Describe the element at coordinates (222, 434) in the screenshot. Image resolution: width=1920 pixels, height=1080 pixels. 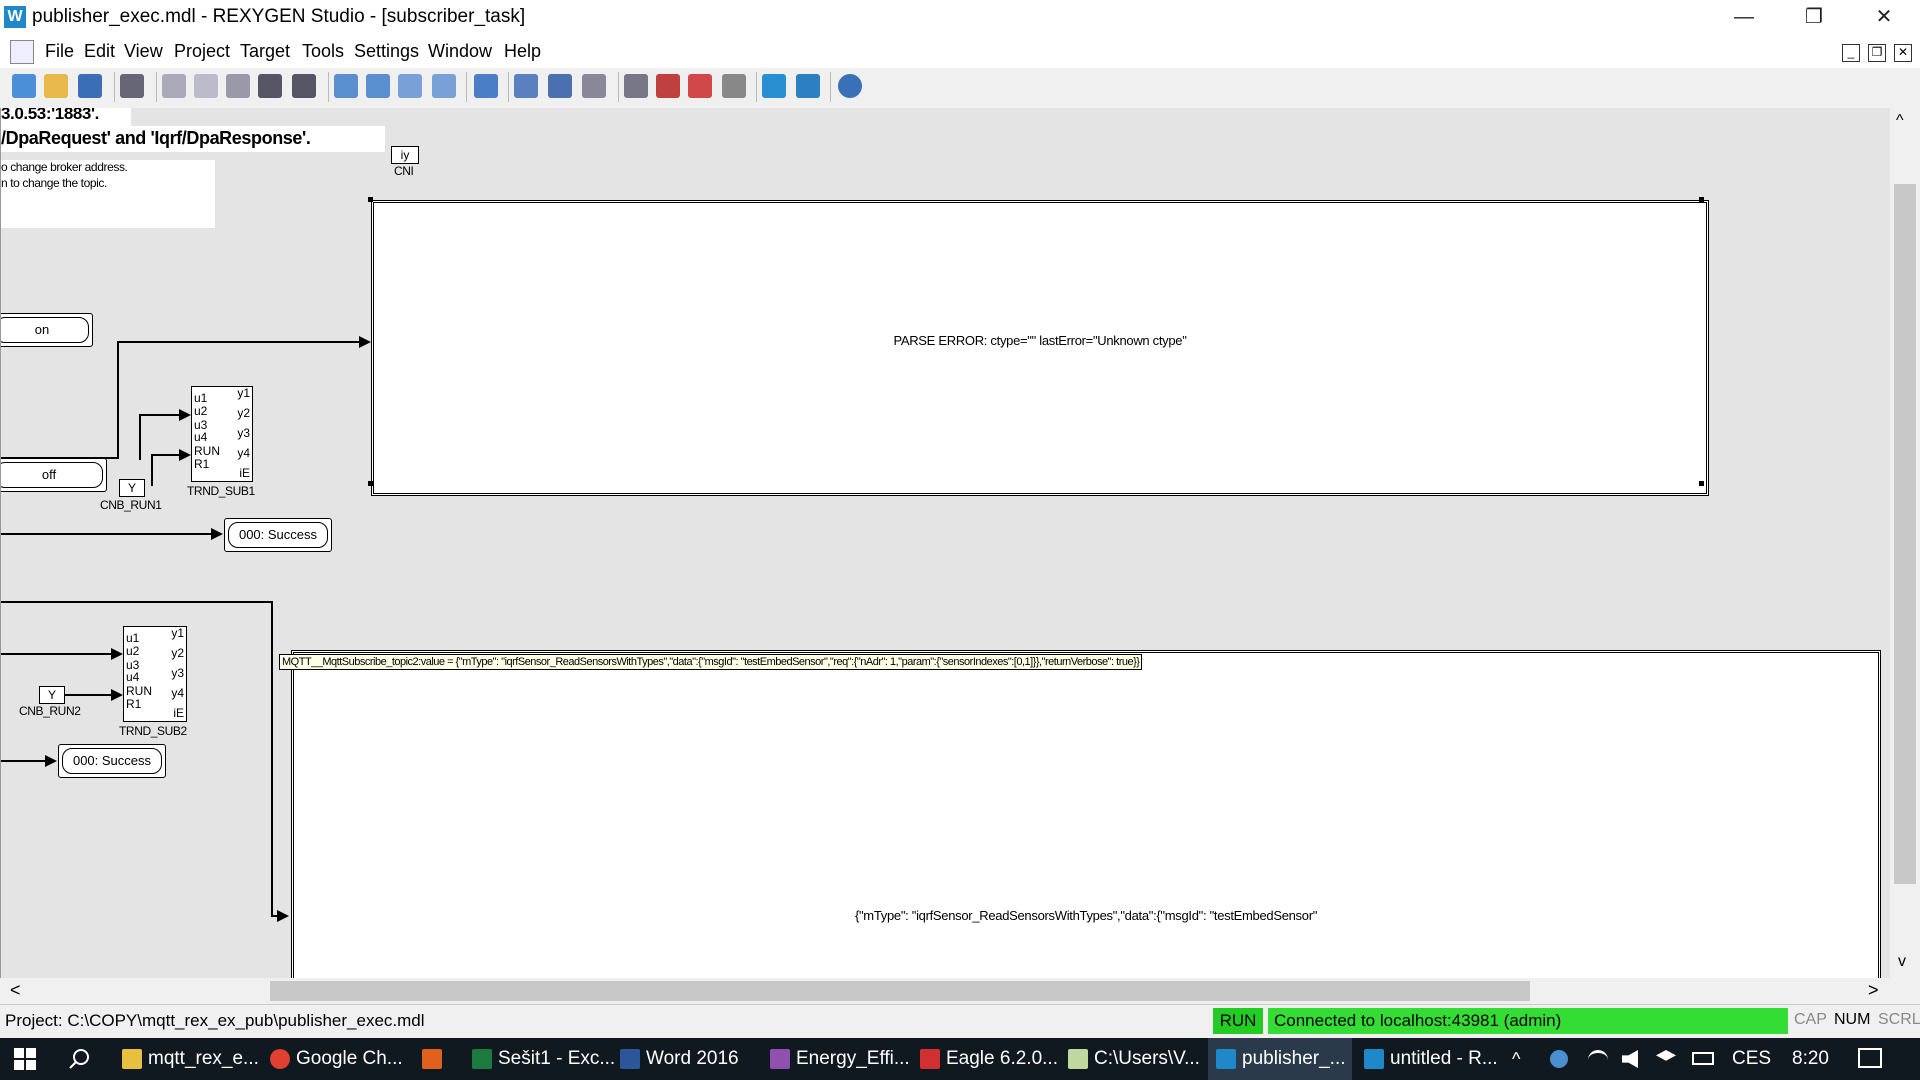
I see `trnd-sub1-block: u1 u2 u3 u4 RUN R1 y1 y2 y3 y4 iE` at that location.